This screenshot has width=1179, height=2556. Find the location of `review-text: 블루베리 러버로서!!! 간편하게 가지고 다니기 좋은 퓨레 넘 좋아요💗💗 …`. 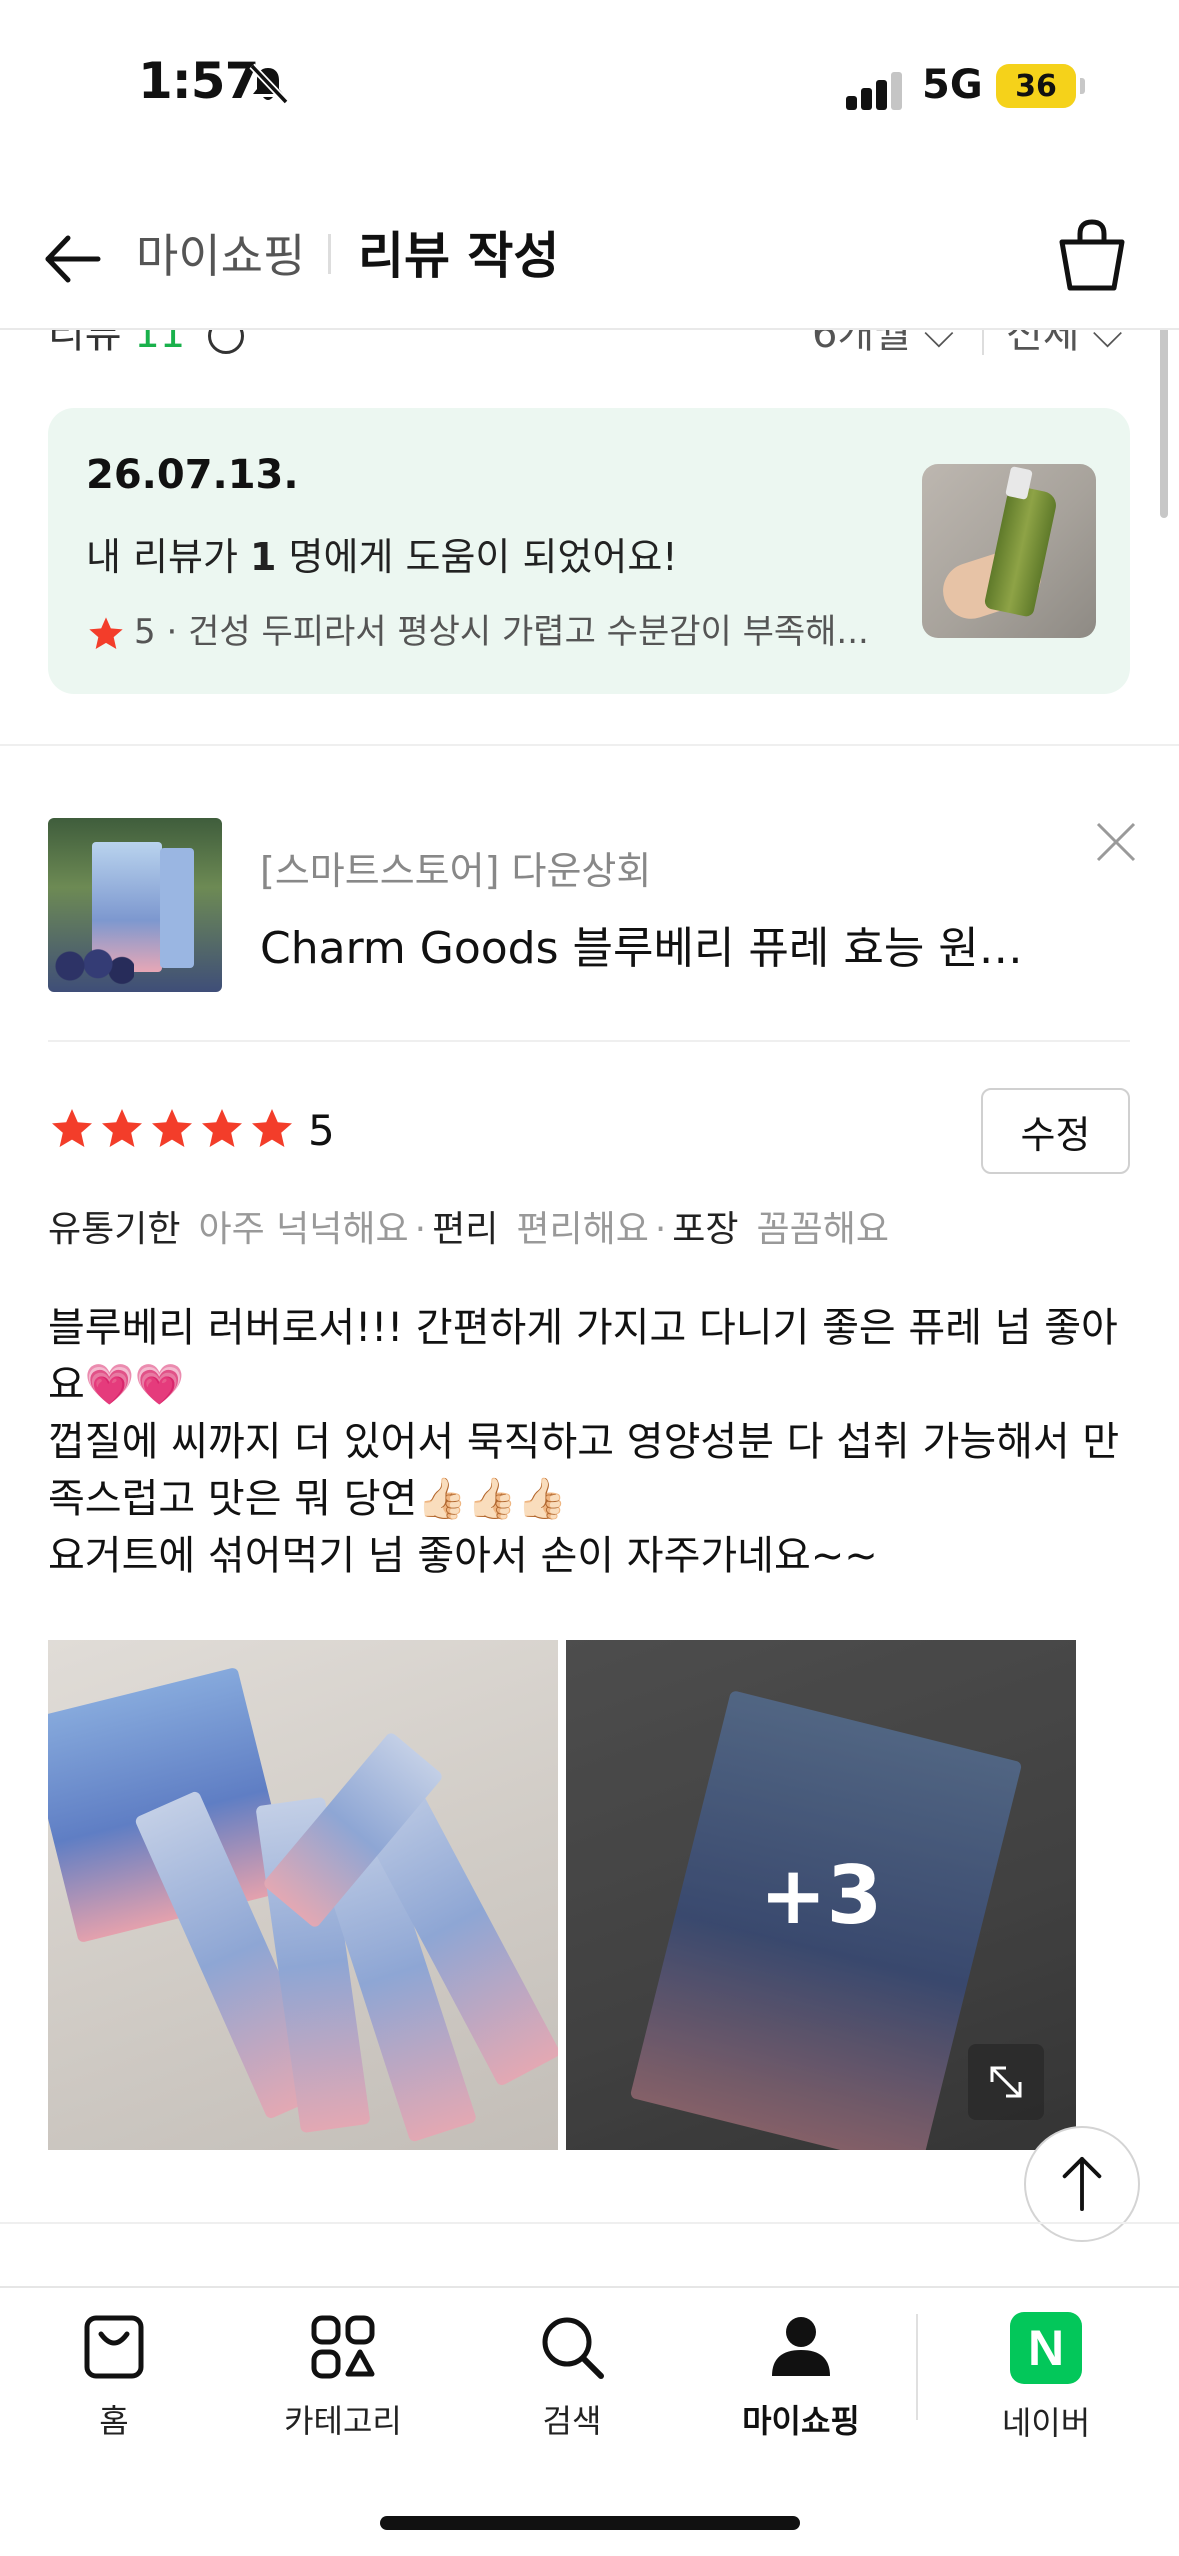

review-text: 블루베리 러버로서!!! 간편하게 가지고 다니기 좋은 퓨레 넘 좋아요💗💗 … is located at coordinates (589, 1442).